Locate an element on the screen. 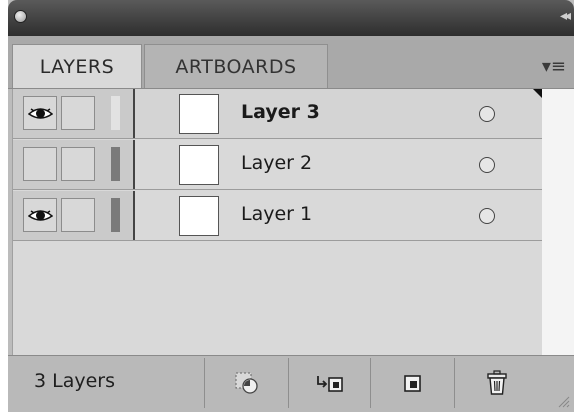 This screenshot has height=412, width=574. tab-bar: LAYERS ARTBOARDS ▾≡ is located at coordinates (291, 62).